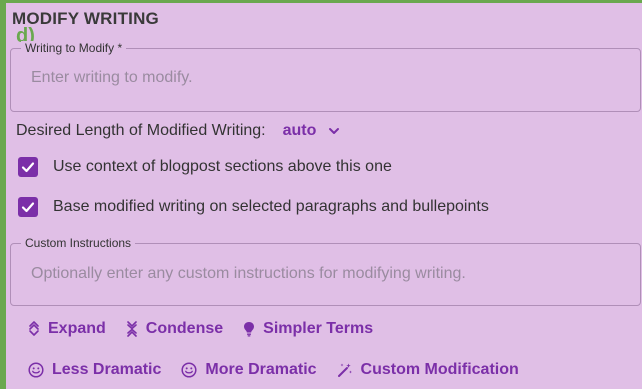 Image resolution: width=642 pixels, height=389 pixels. I want to click on condense-icon, so click(132, 329).